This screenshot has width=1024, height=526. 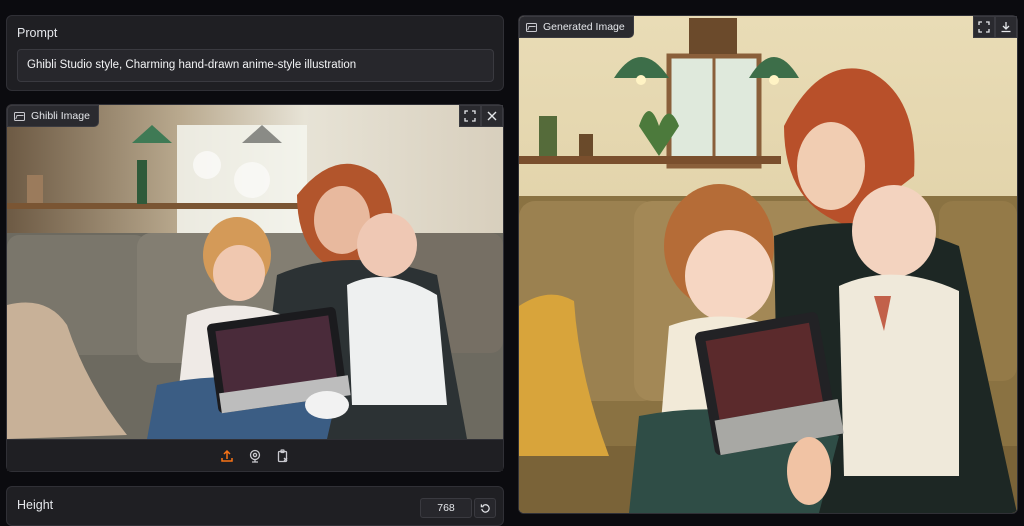 I want to click on image-source-toolbar, so click(x=255, y=455).